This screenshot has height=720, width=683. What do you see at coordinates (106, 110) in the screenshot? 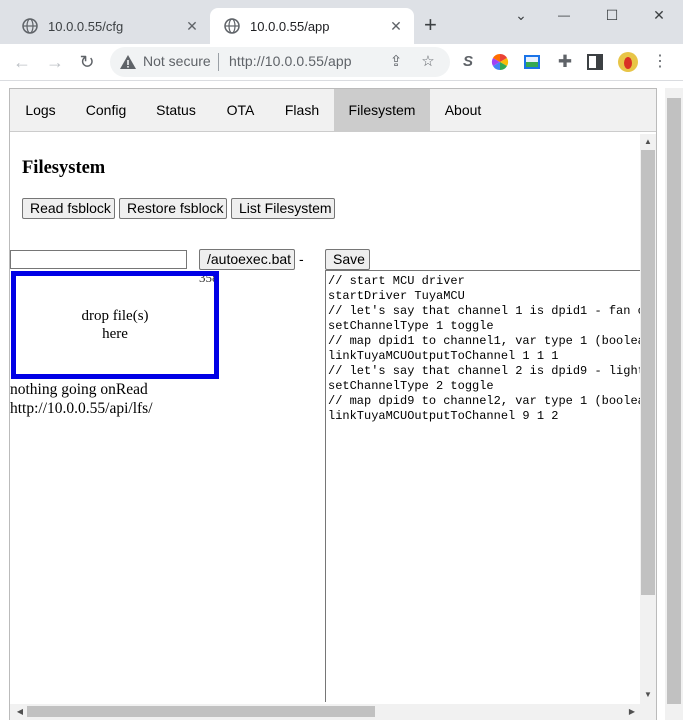
I see `nav-config: Config` at bounding box center [106, 110].